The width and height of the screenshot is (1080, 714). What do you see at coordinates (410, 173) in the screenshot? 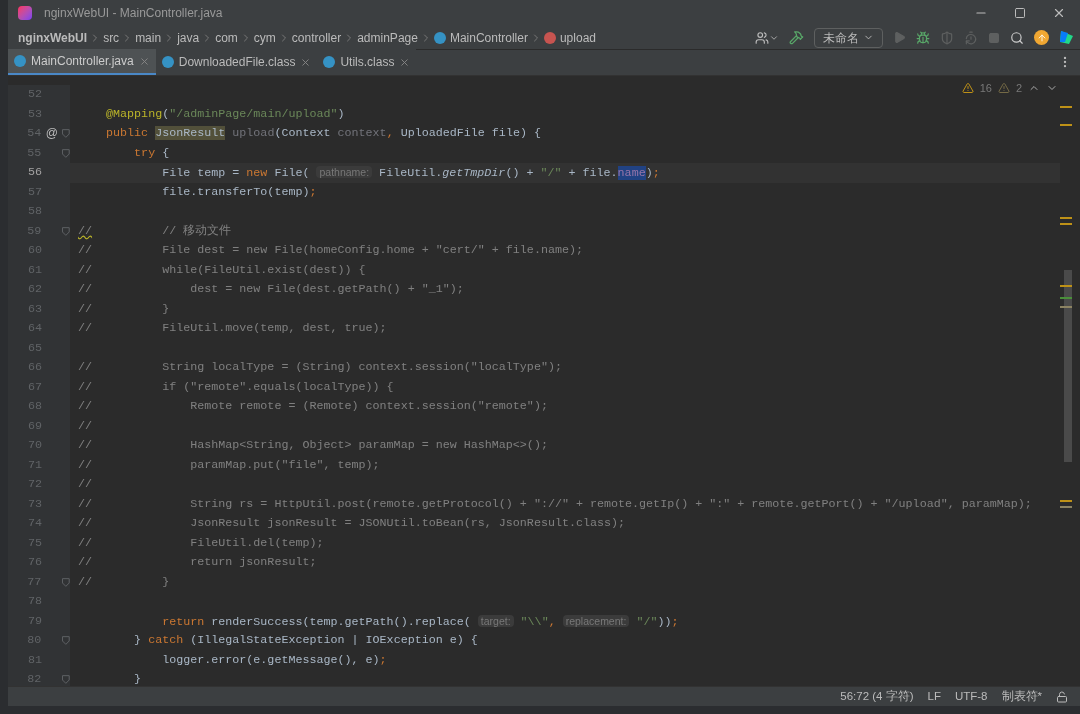
I see `code-line: File temp = new File( pathname: FileUtil.getTmpDir() + "/" + file.name);` at bounding box center [410, 173].